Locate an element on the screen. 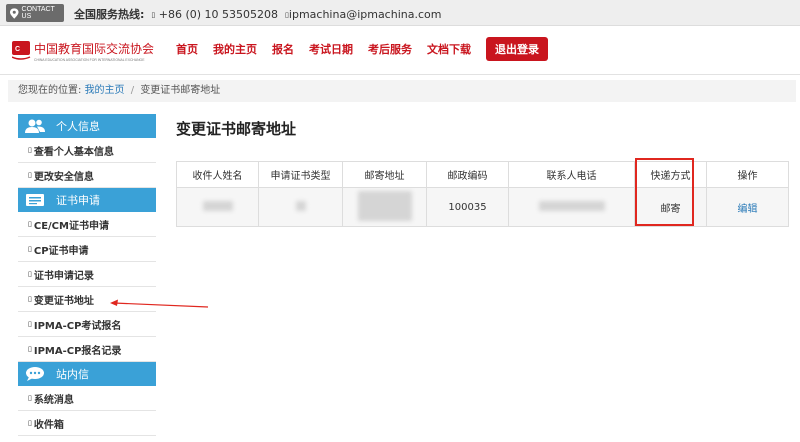 The height and width of the screenshot is (442, 800). sidebar-item-cp-apply: ▯ CP证书申请 is located at coordinates (87, 249).